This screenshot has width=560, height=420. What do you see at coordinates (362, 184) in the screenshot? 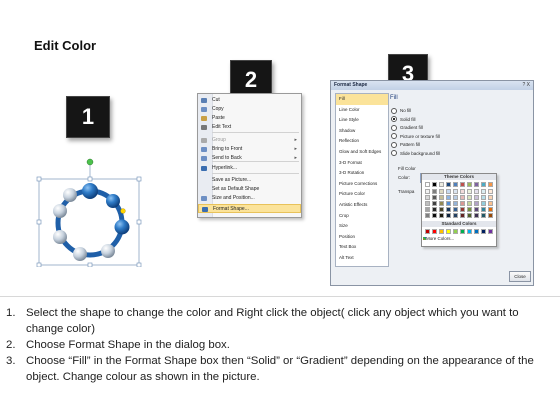
I see `nav-item: Picture Corrections` at bounding box center [362, 184].